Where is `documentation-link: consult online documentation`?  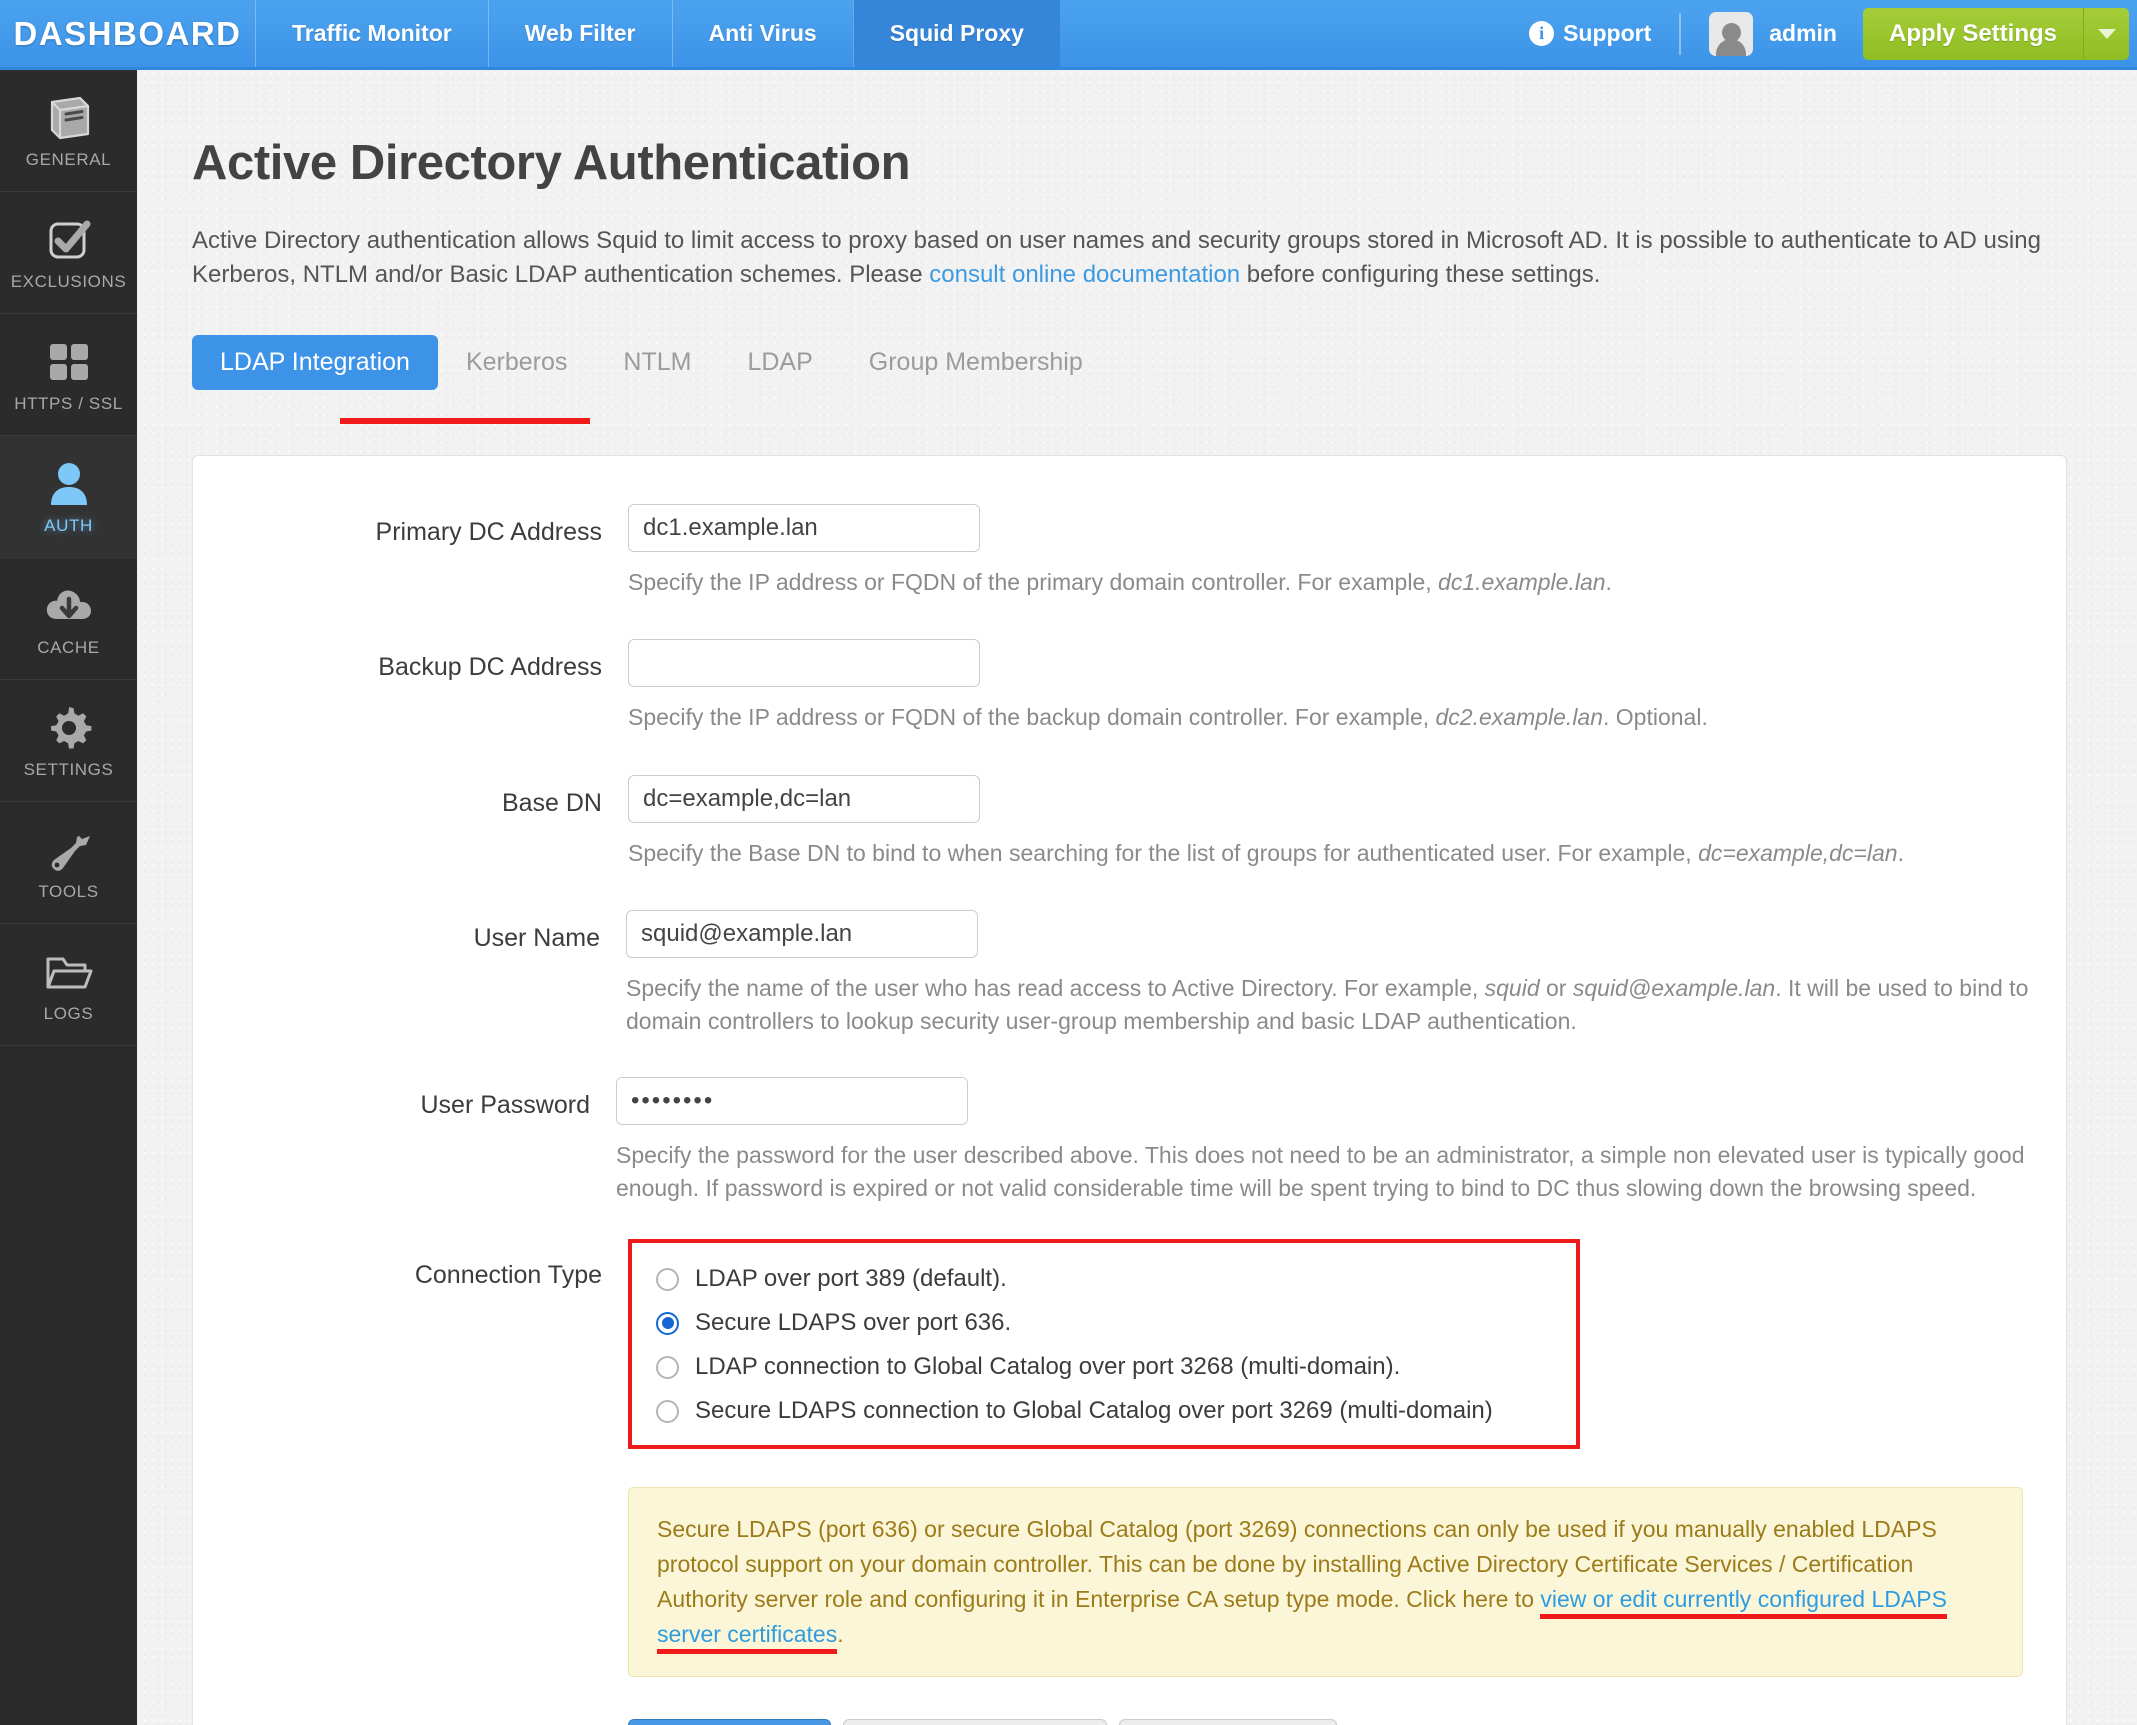
documentation-link: consult online documentation is located at coordinates (1084, 274).